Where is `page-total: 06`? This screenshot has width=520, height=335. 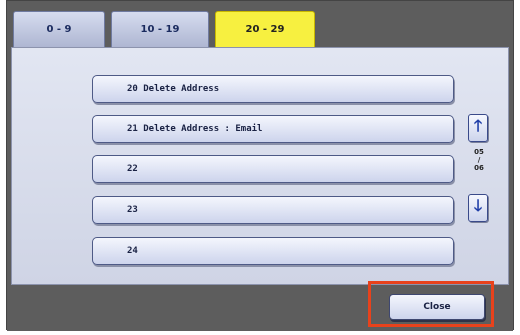
page-total: 06 is located at coordinates (479, 168).